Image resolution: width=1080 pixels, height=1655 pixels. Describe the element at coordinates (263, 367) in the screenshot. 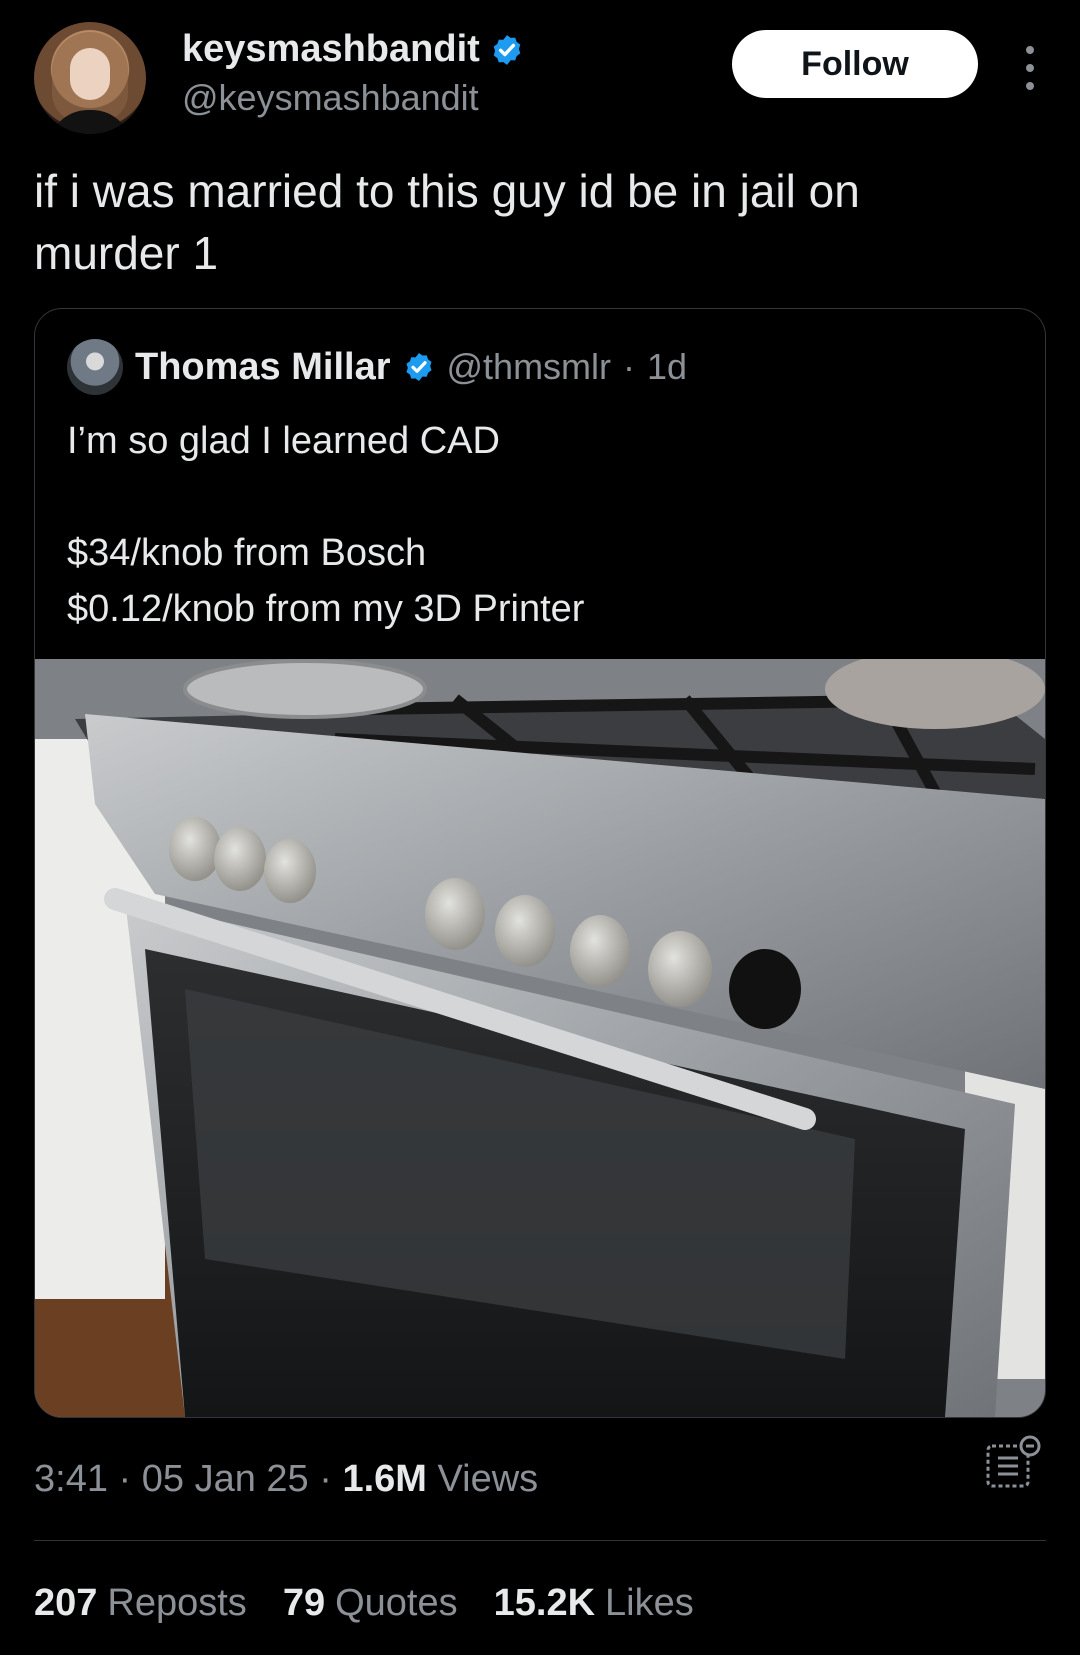

I see `quoted-author-name: Thomas Millar` at that location.